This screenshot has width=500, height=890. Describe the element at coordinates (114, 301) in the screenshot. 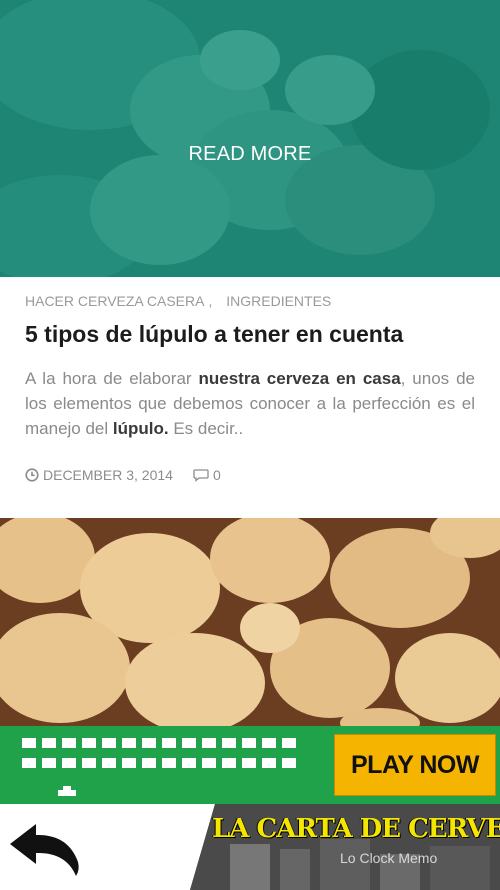

I see `category-link: HACER CERVEZA CASERA` at that location.